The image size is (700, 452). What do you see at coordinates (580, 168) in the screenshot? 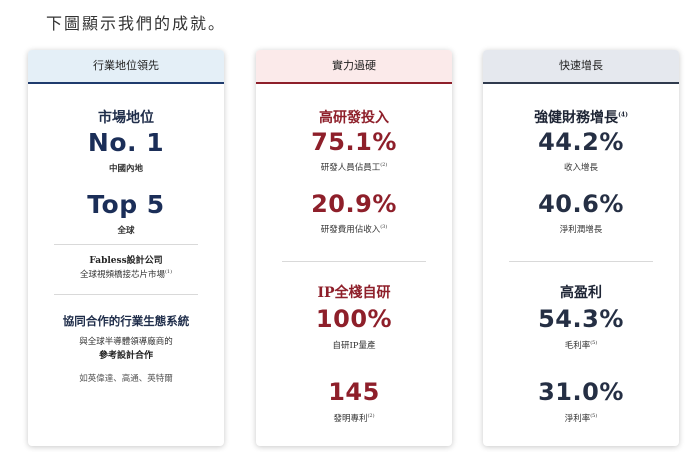
I see `revenue-growth-caption: 收入增長` at bounding box center [580, 168].